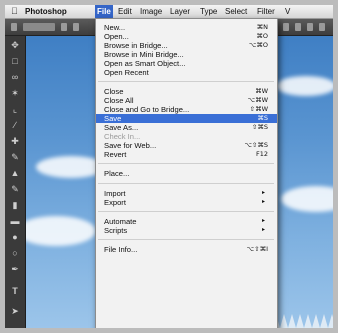 The width and height of the screenshot is (338, 333). I want to click on lasso-tool-icon: ∞, so click(15, 77).